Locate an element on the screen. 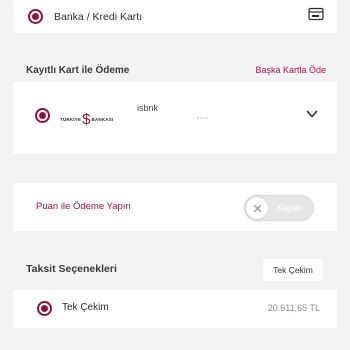 This screenshot has height=350, width=350. installment-radio is located at coordinates (44, 308).